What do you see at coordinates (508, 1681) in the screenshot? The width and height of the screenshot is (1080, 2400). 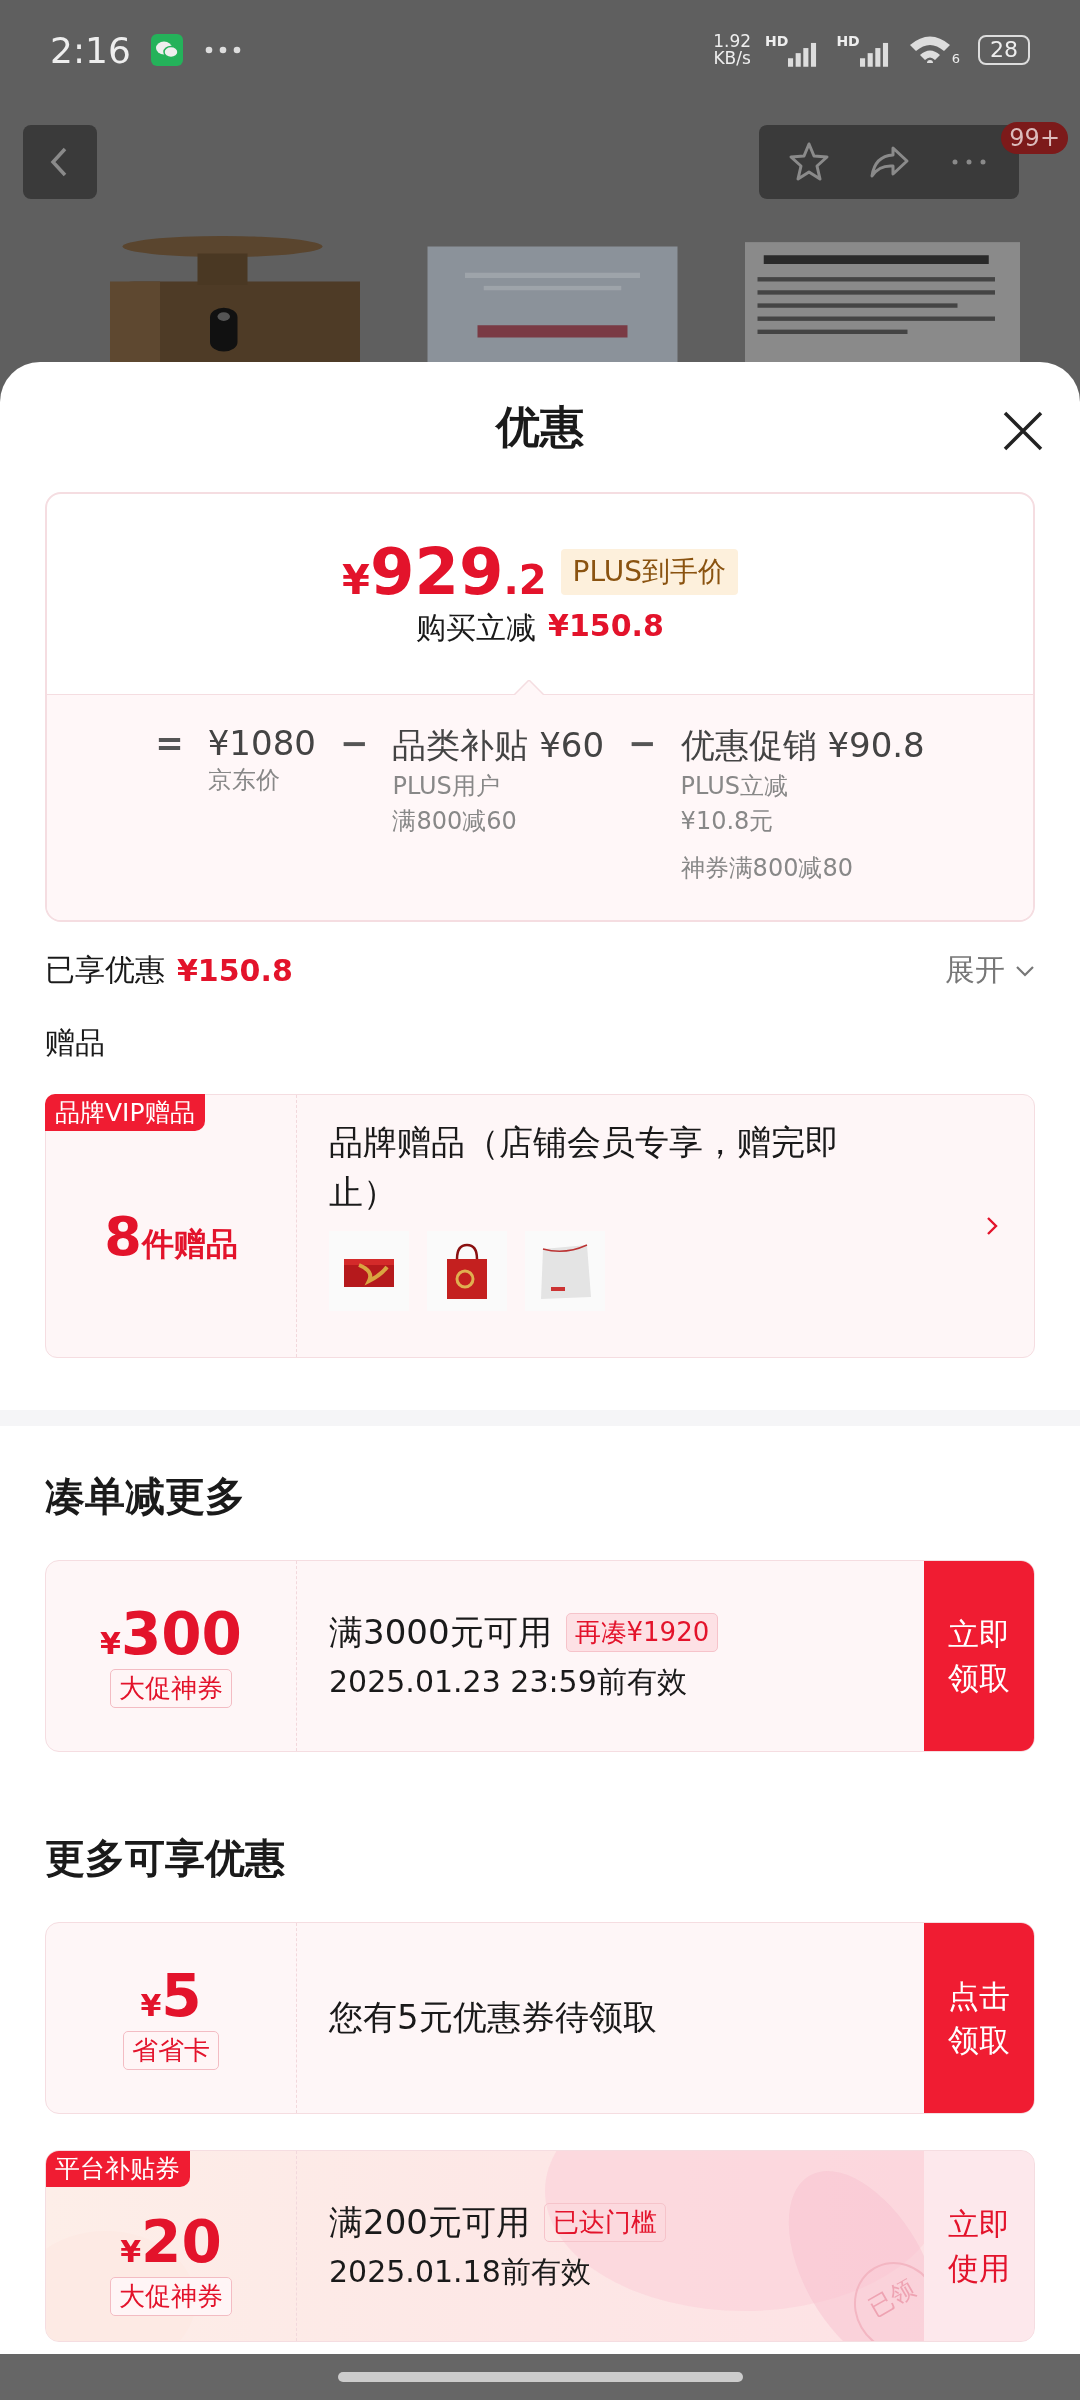 I see `coupon-validity: 2025.01.23 23:59前有效` at bounding box center [508, 1681].